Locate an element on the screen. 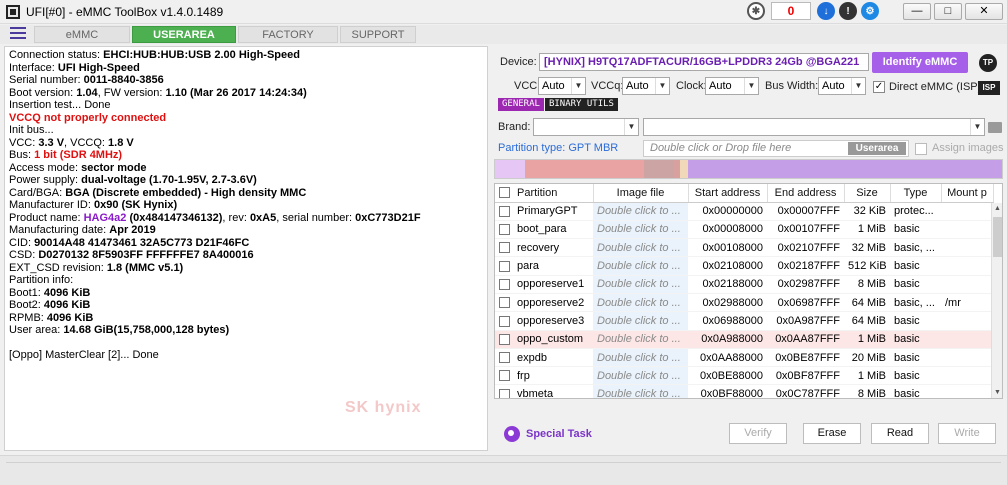 This screenshot has width=1007, height=485. partition-cell: frp is located at coordinates (544, 376).